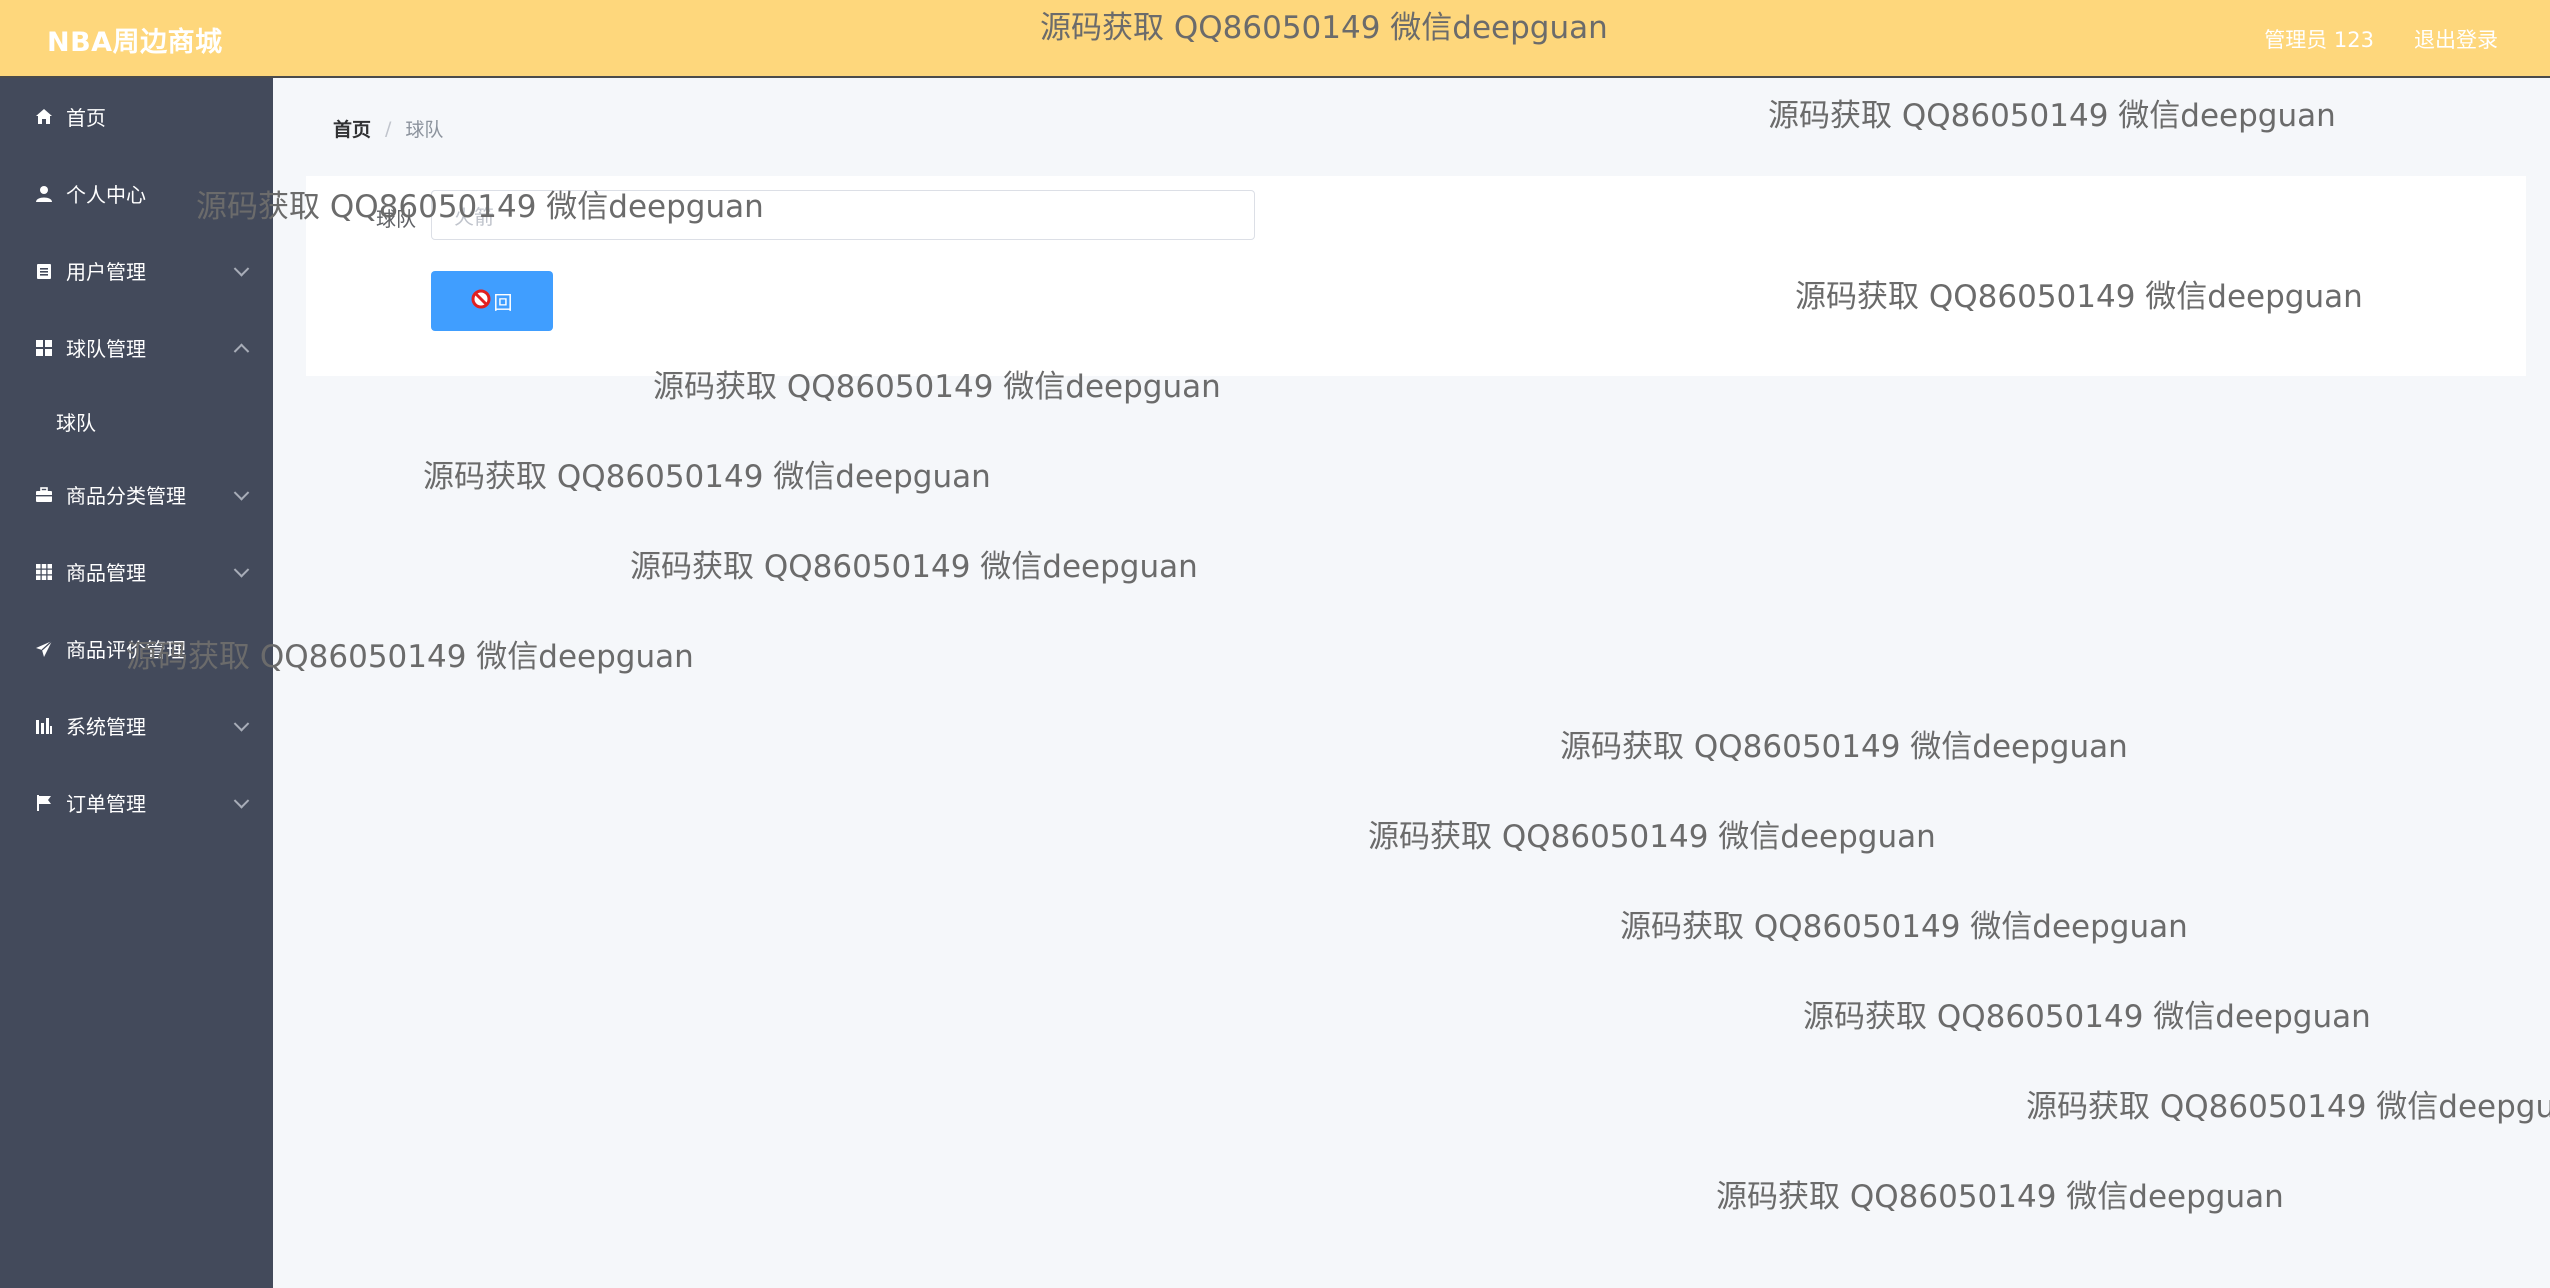  What do you see at coordinates (2456, 39) in the screenshot?
I see `logout-link: 退出登录` at bounding box center [2456, 39].